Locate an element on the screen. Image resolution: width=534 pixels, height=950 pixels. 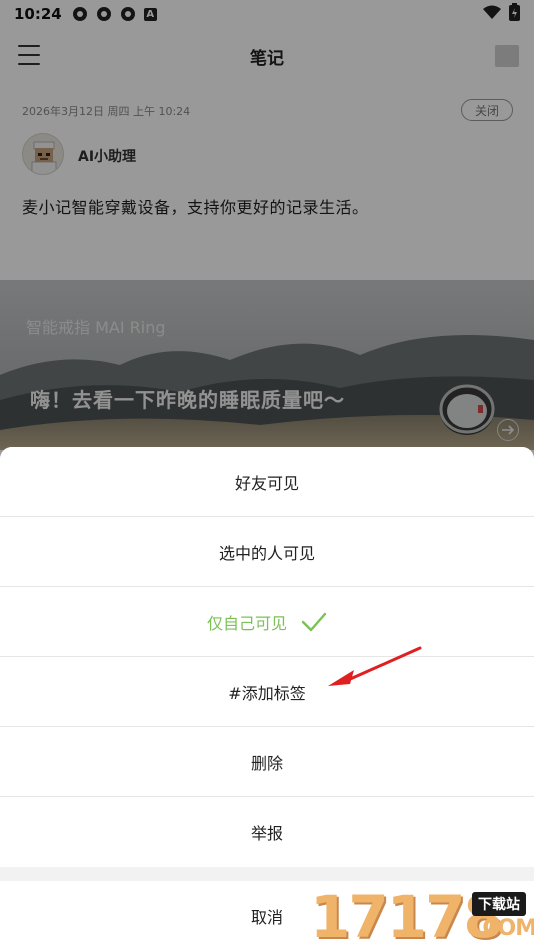
option-delete: 删除 is located at coordinates (267, 762).